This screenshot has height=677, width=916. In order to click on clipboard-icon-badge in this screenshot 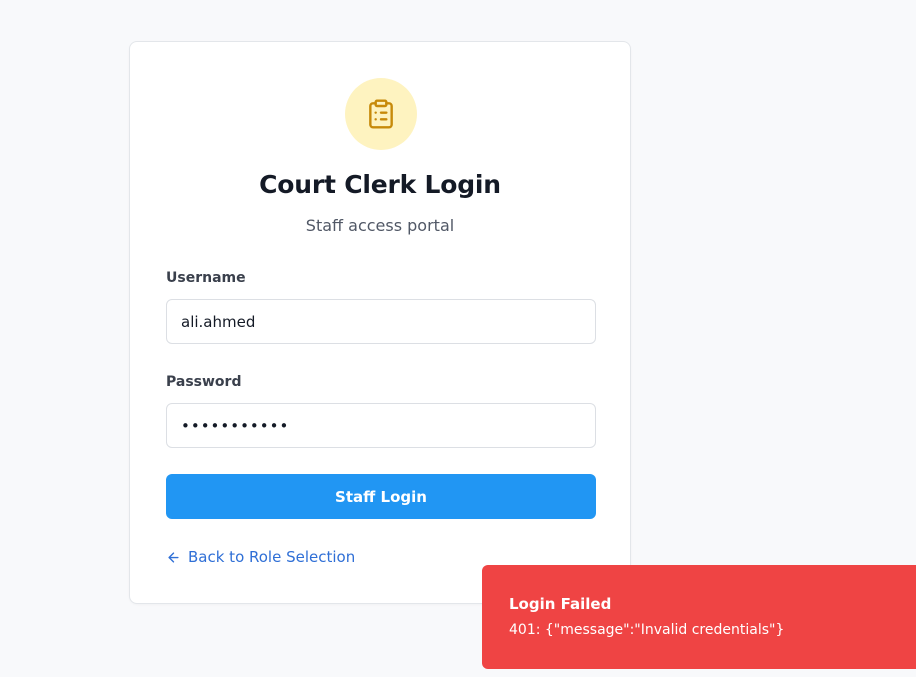, I will do `click(381, 114)`.